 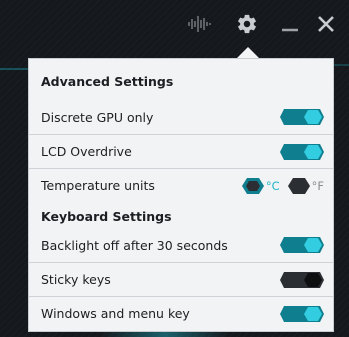 What do you see at coordinates (302, 151) in the screenshot?
I see `lcd-overdrive-toggle` at bounding box center [302, 151].